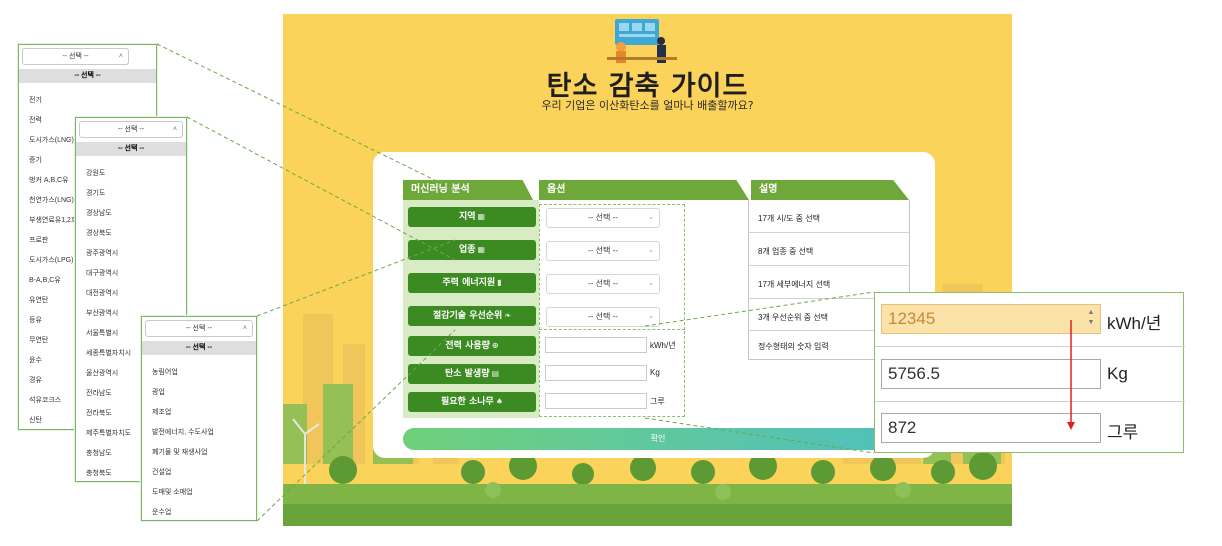 This screenshot has height=546, width=1222. I want to click on region-option: 경상남도, so click(99, 213).